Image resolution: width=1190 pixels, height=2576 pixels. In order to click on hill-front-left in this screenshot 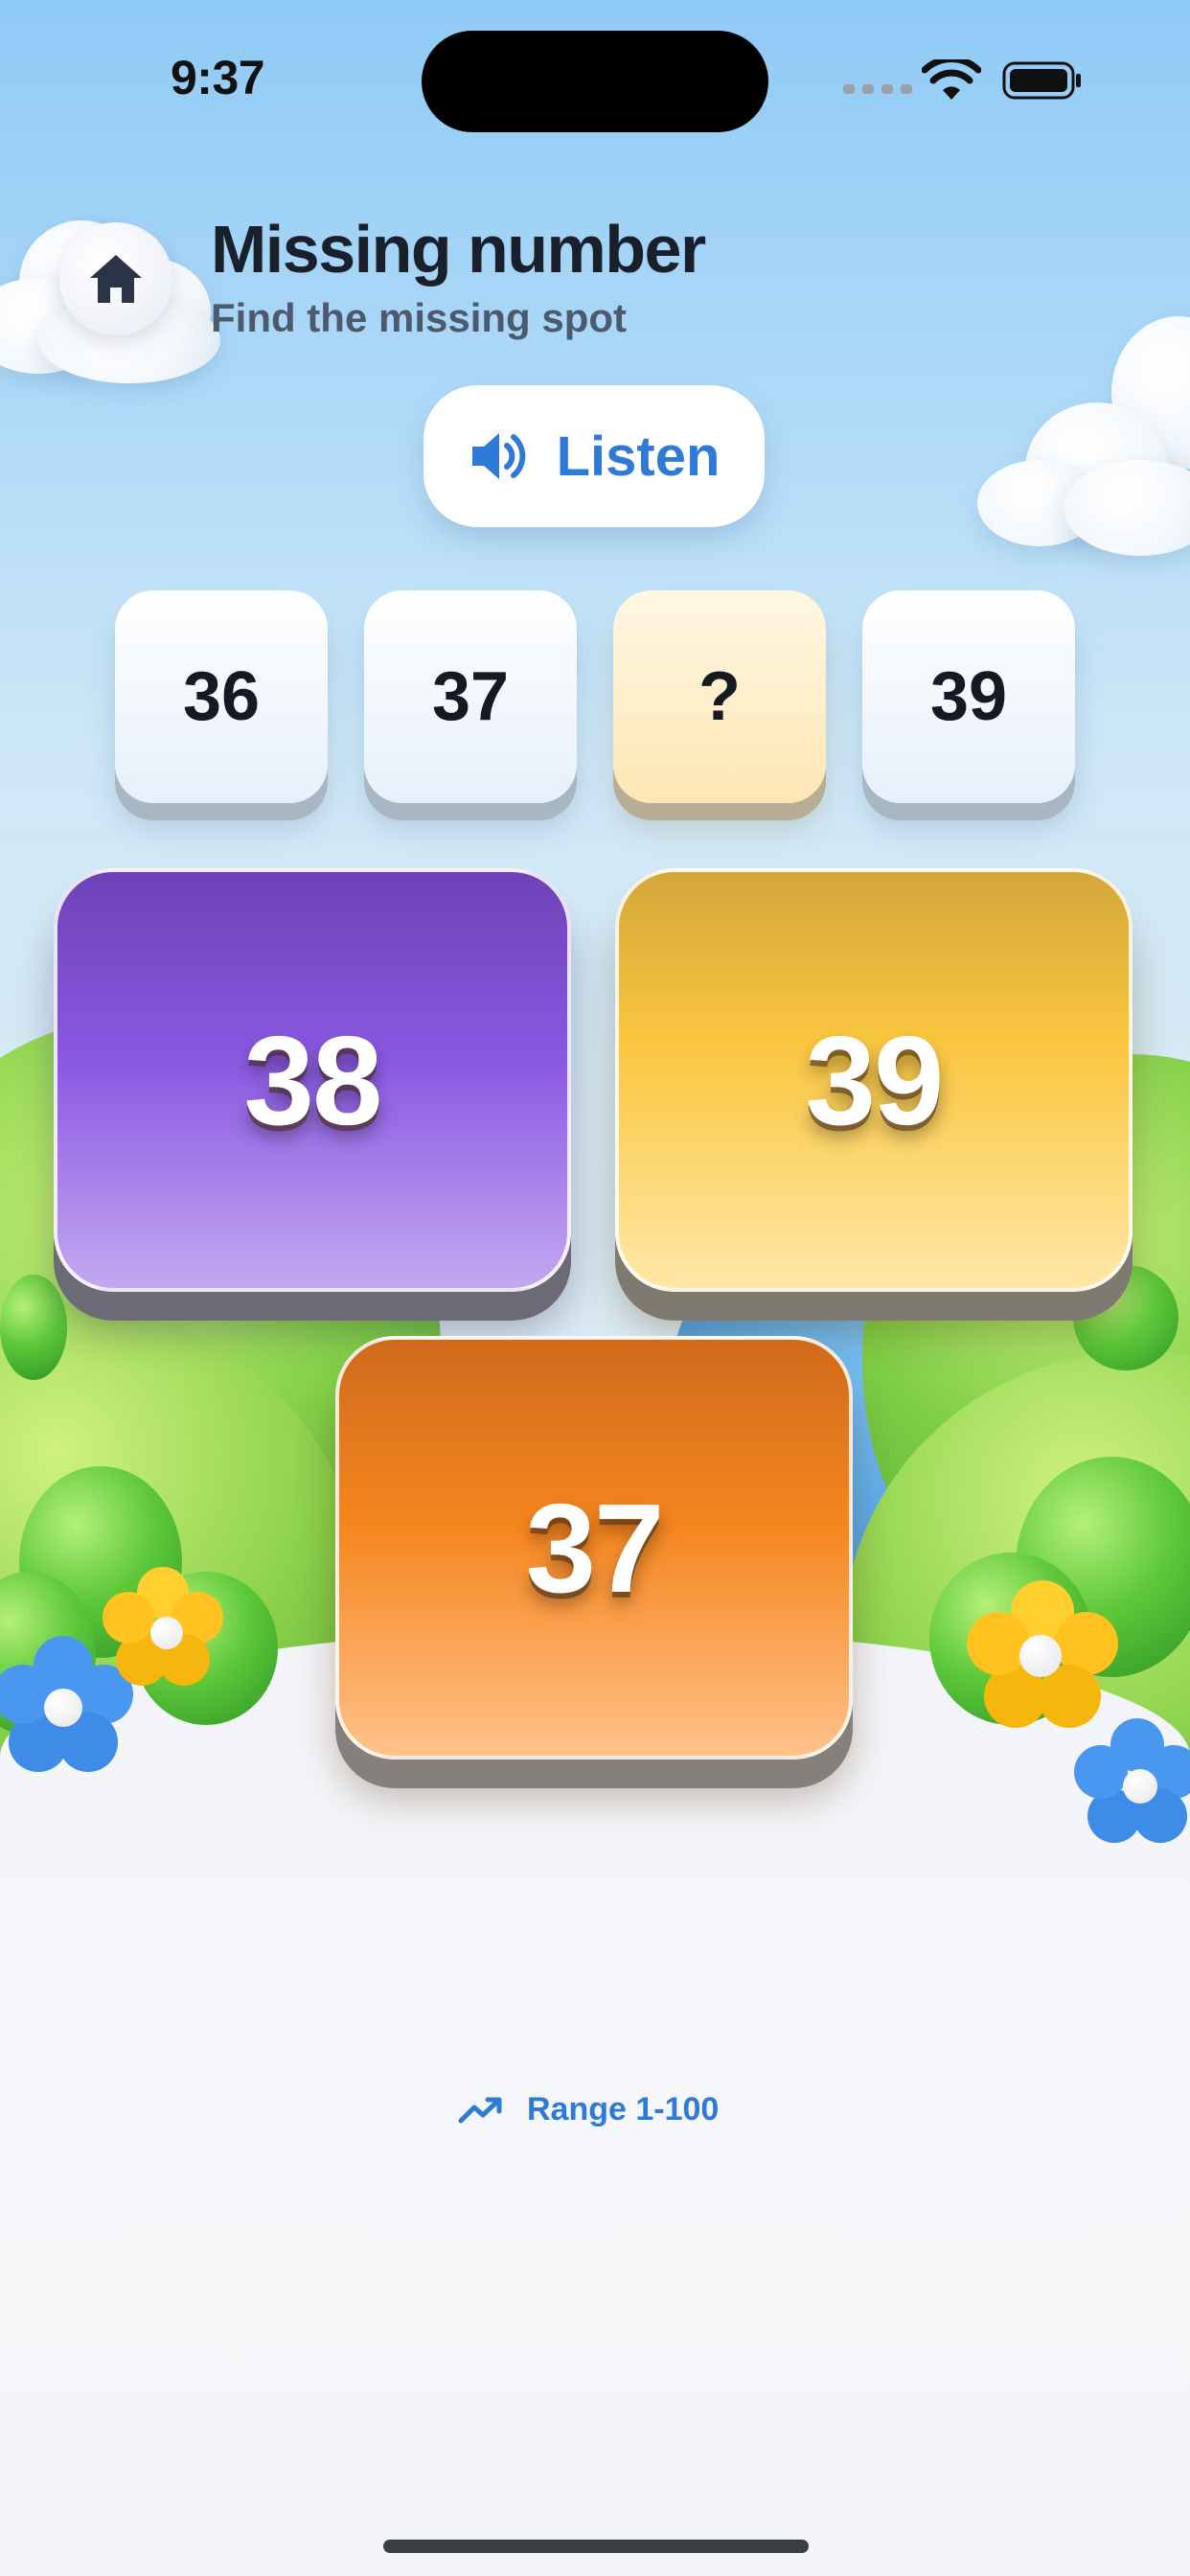, I will do `click(182, 1600)`.